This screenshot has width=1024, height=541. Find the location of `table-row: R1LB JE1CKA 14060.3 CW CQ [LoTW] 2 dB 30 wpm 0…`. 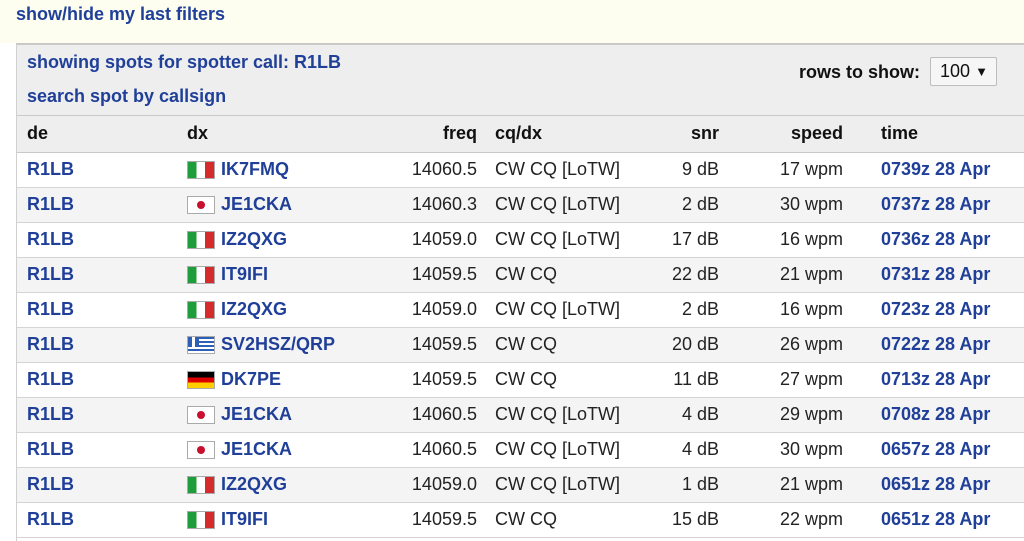

table-row: R1LB JE1CKA 14060.3 CW CQ [LoTW] 2 dB 30 wpm 0… is located at coordinates (520, 204).